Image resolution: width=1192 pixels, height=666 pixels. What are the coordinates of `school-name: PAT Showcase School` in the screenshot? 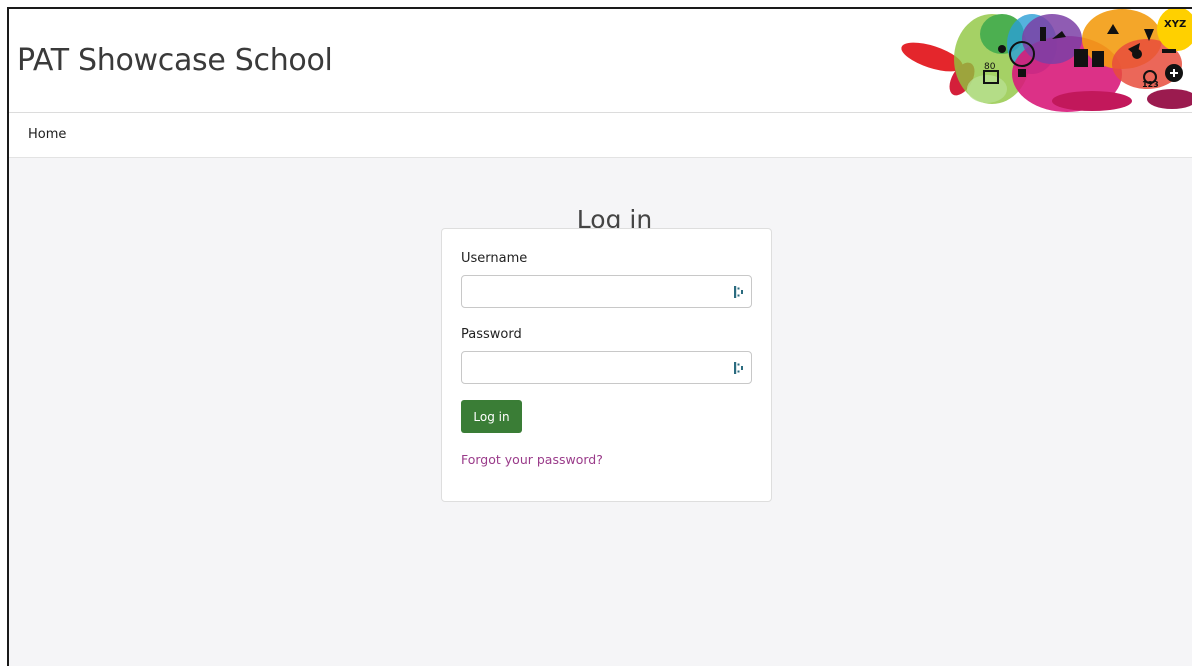 It's located at (175, 60).